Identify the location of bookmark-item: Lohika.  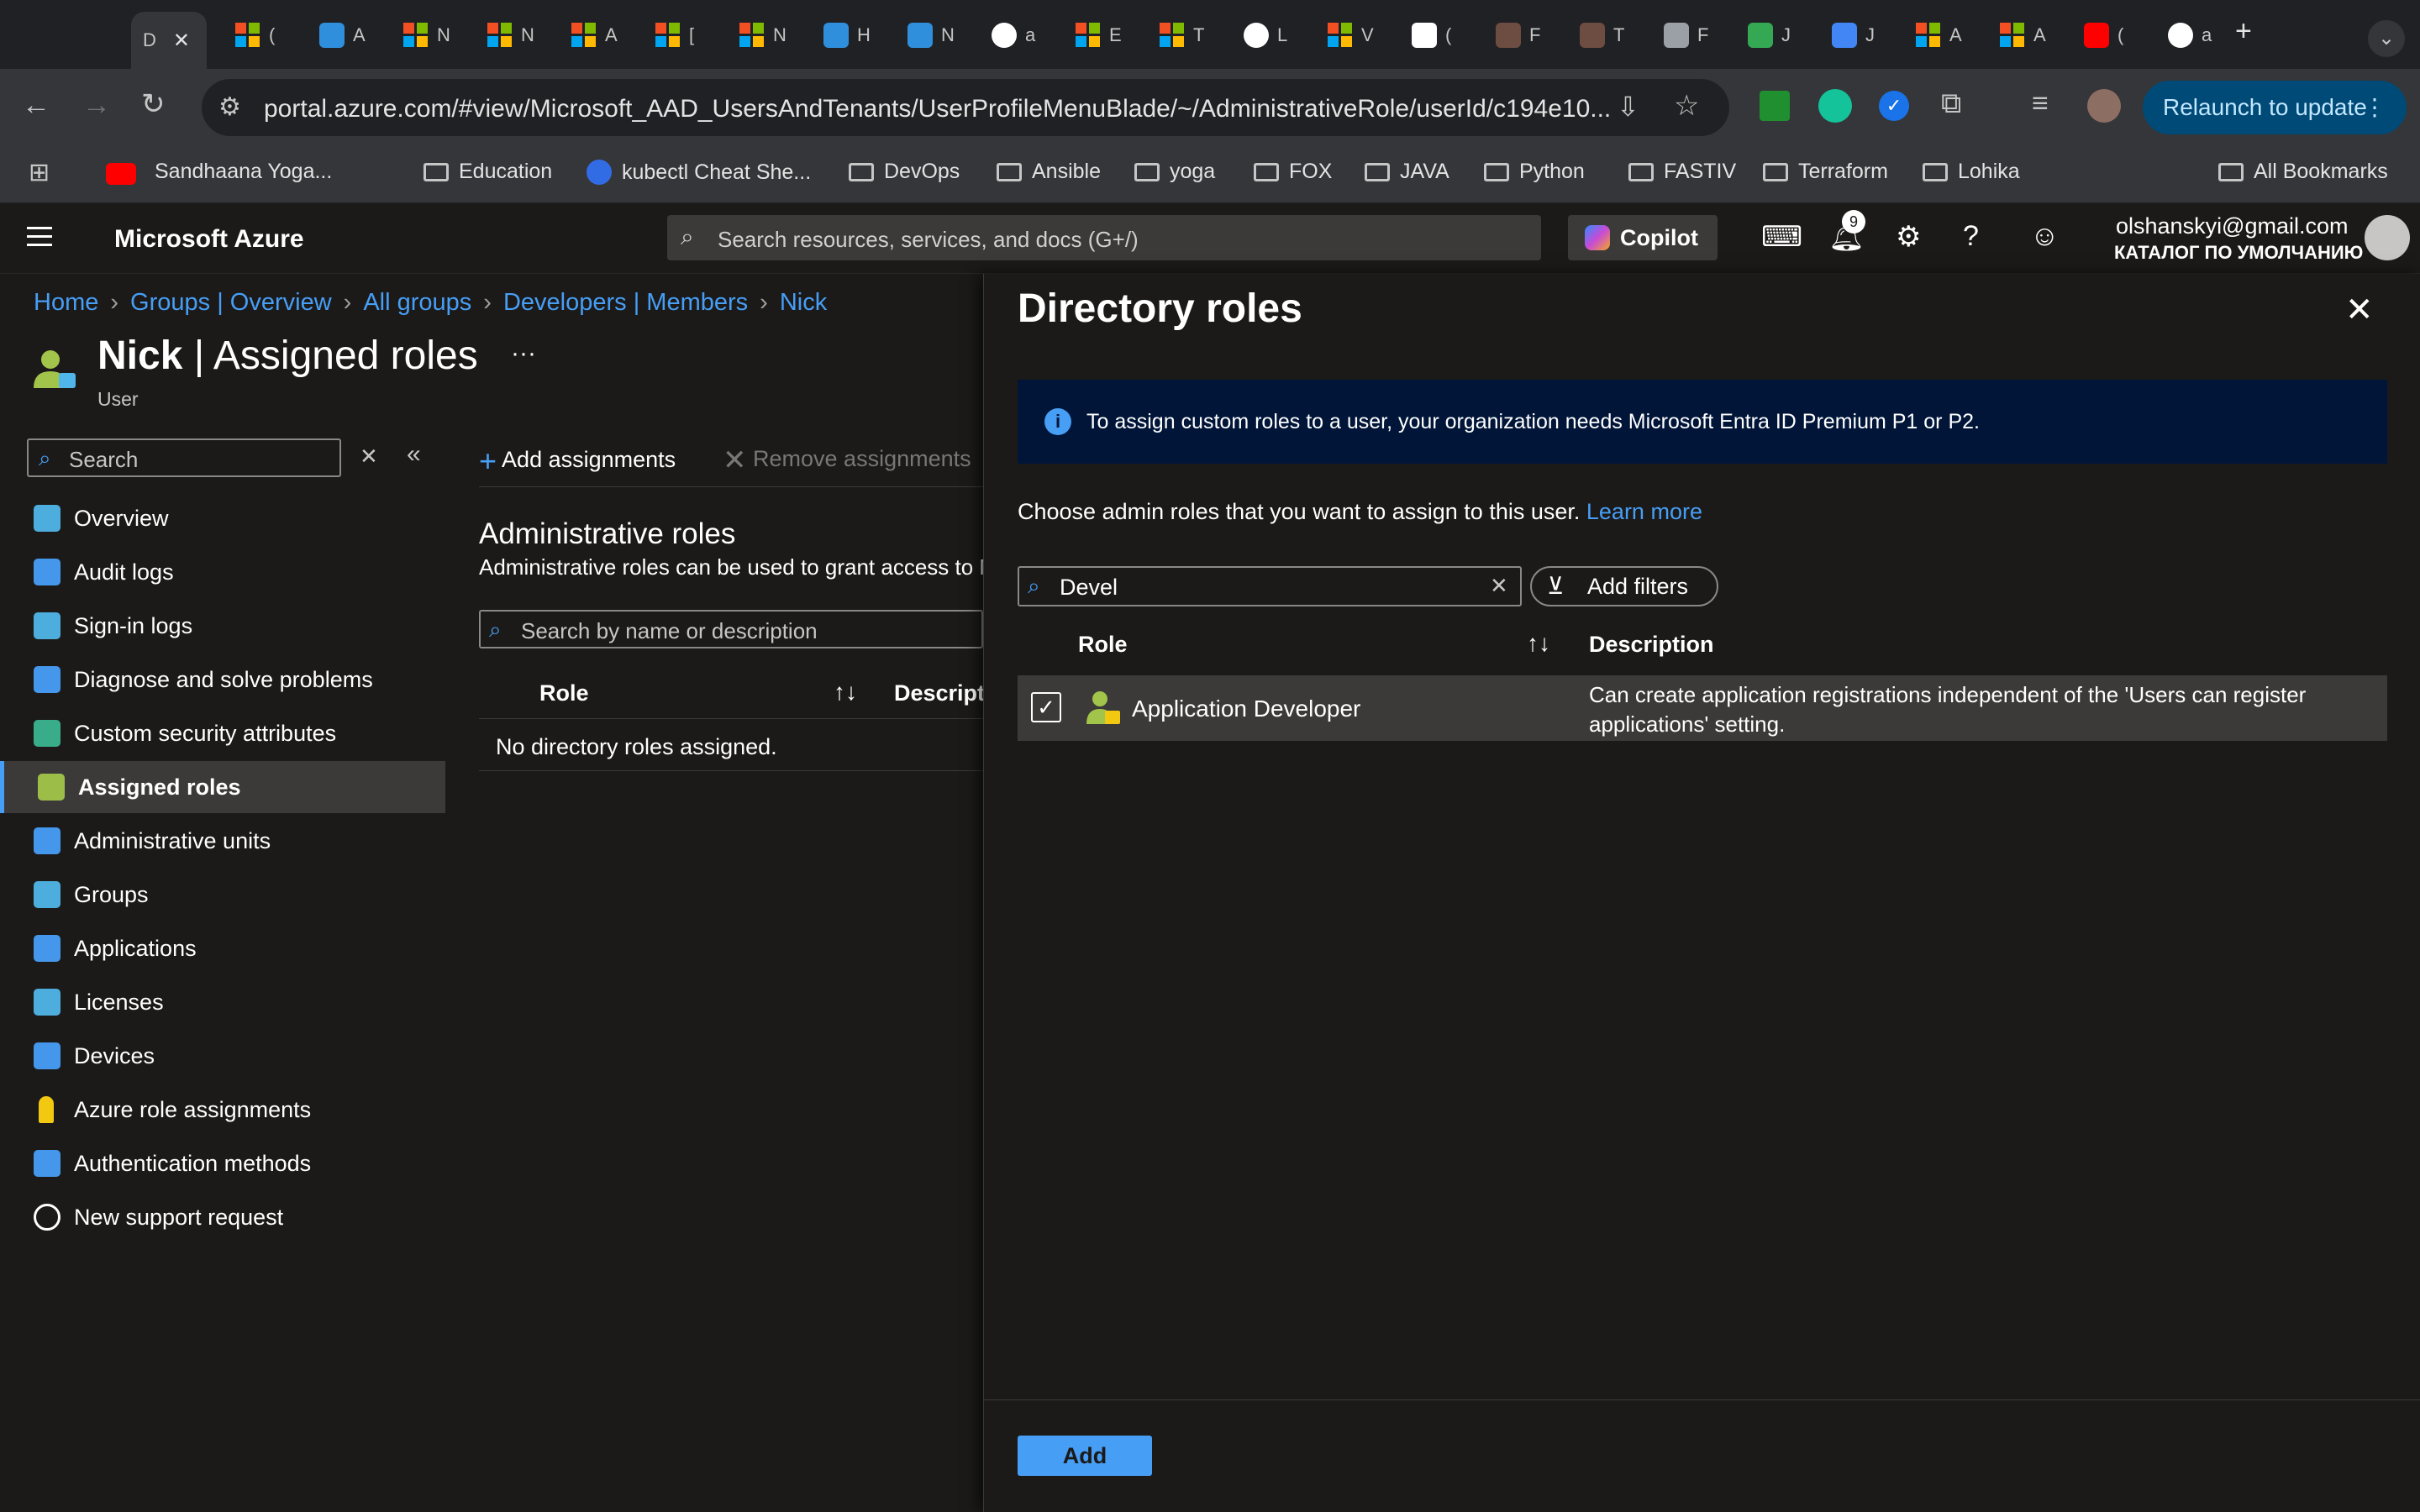
(1972, 172).